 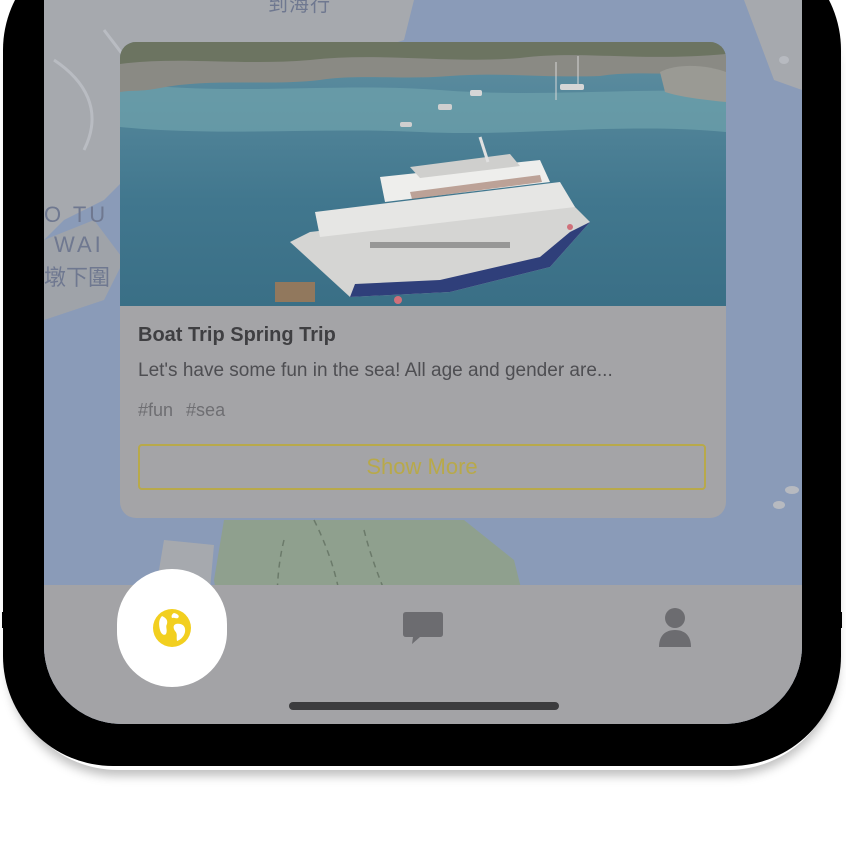 What do you see at coordinates (79, 244) in the screenshot?
I see `map-label: WAI` at bounding box center [79, 244].